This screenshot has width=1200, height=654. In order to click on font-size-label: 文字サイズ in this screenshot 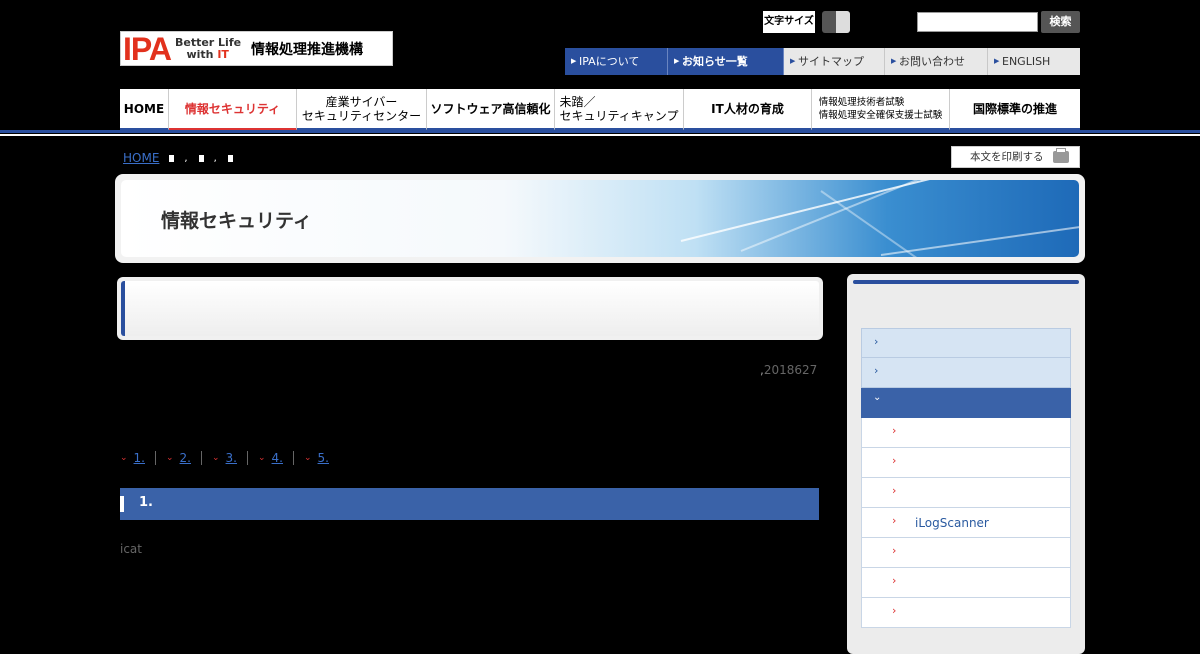, I will do `click(789, 22)`.